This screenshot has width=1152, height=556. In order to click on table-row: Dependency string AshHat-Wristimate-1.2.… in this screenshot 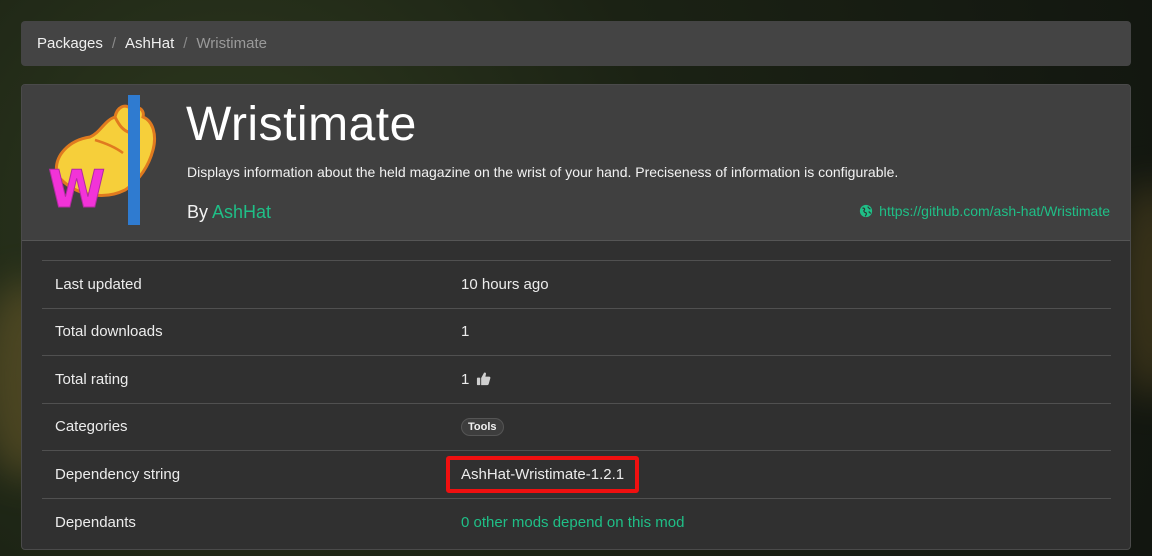, I will do `click(576, 474)`.